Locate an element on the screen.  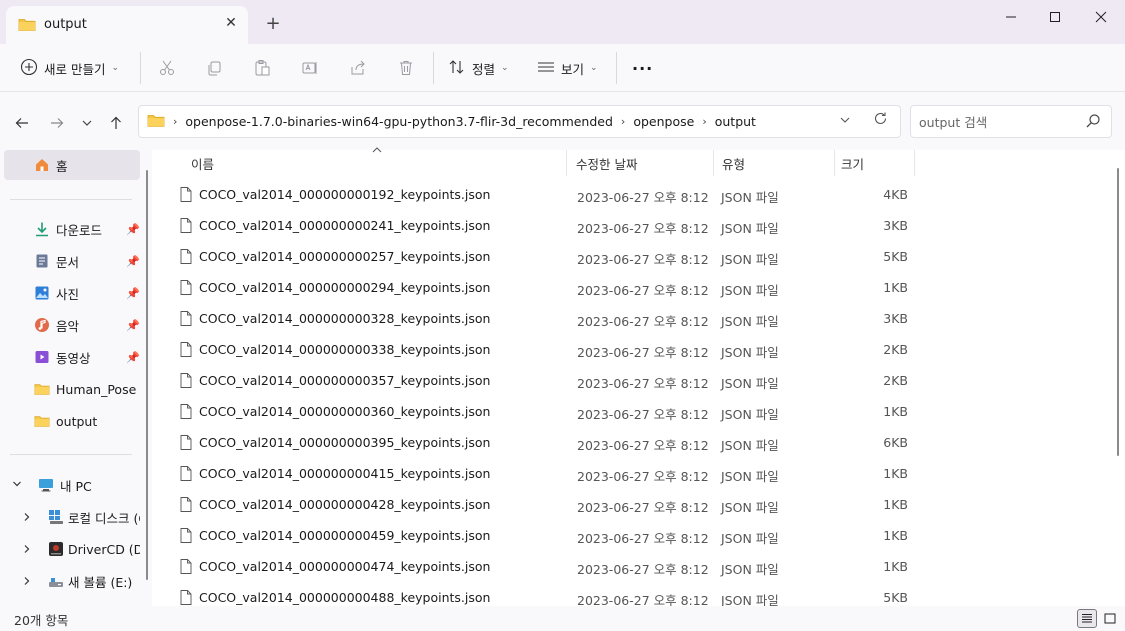
sort-ascending-icon is located at coordinates (377, 151).